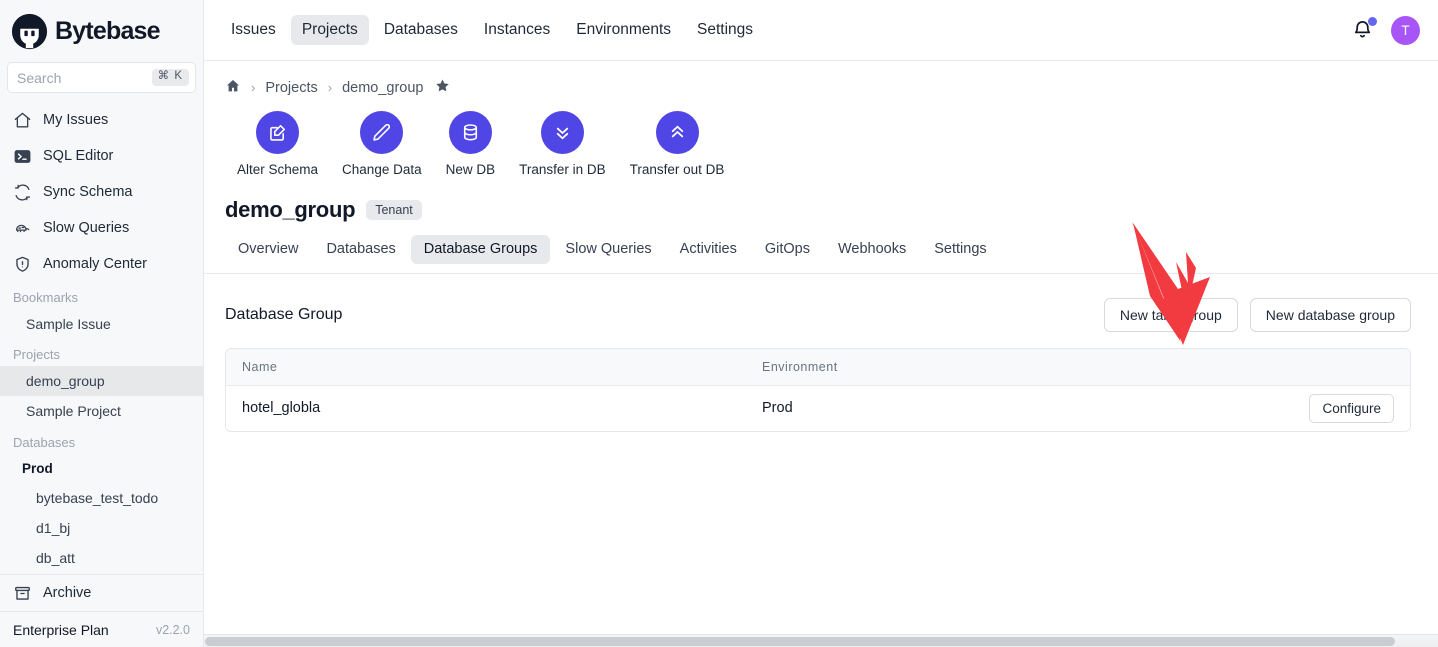  Describe the element at coordinates (44, 442) in the screenshot. I see `sidebar-group-title-databases: Databases` at that location.